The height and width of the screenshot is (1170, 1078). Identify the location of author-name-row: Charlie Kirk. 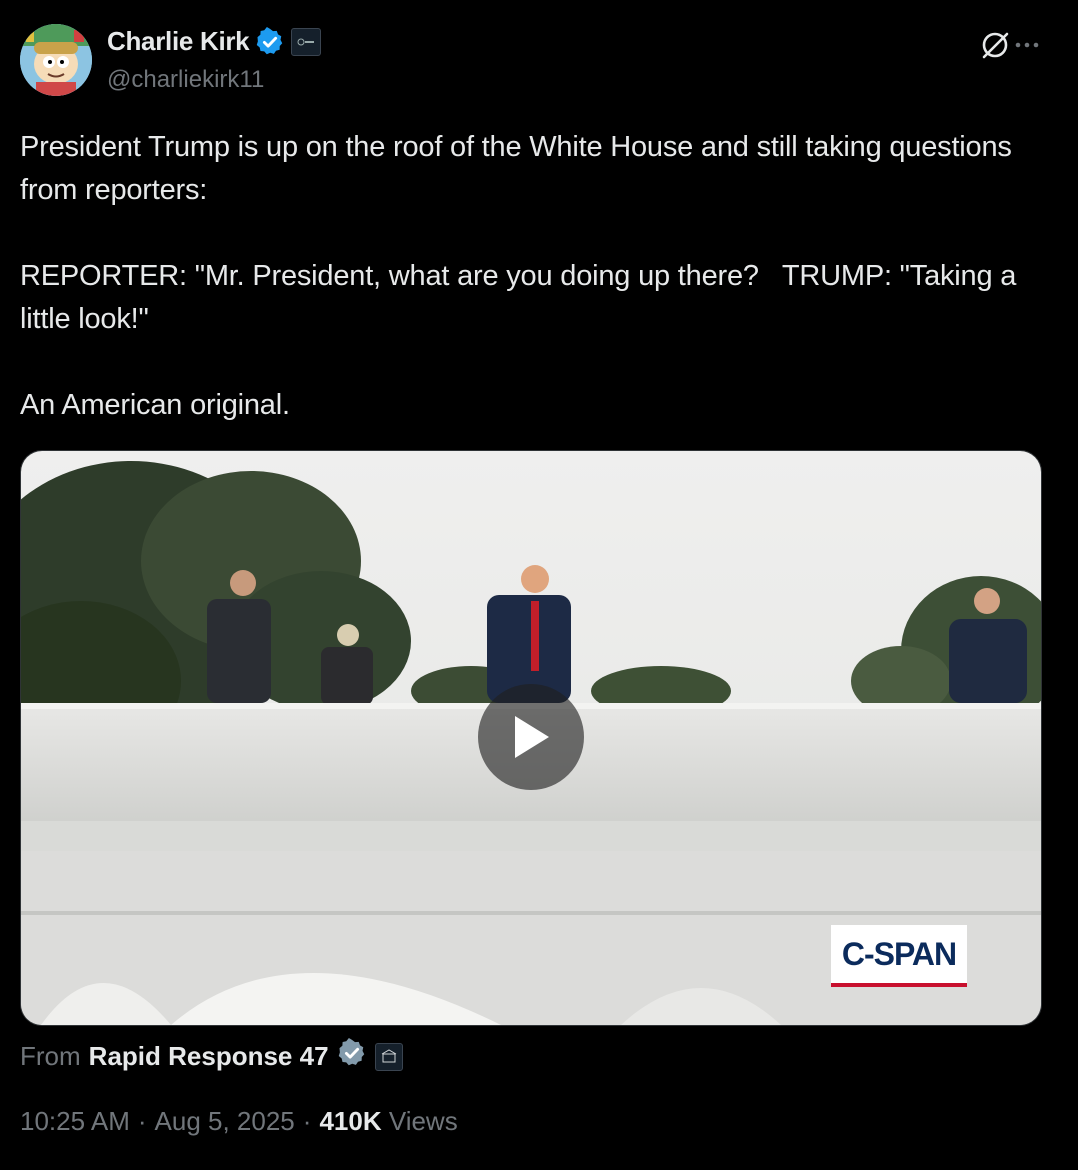
(214, 41).